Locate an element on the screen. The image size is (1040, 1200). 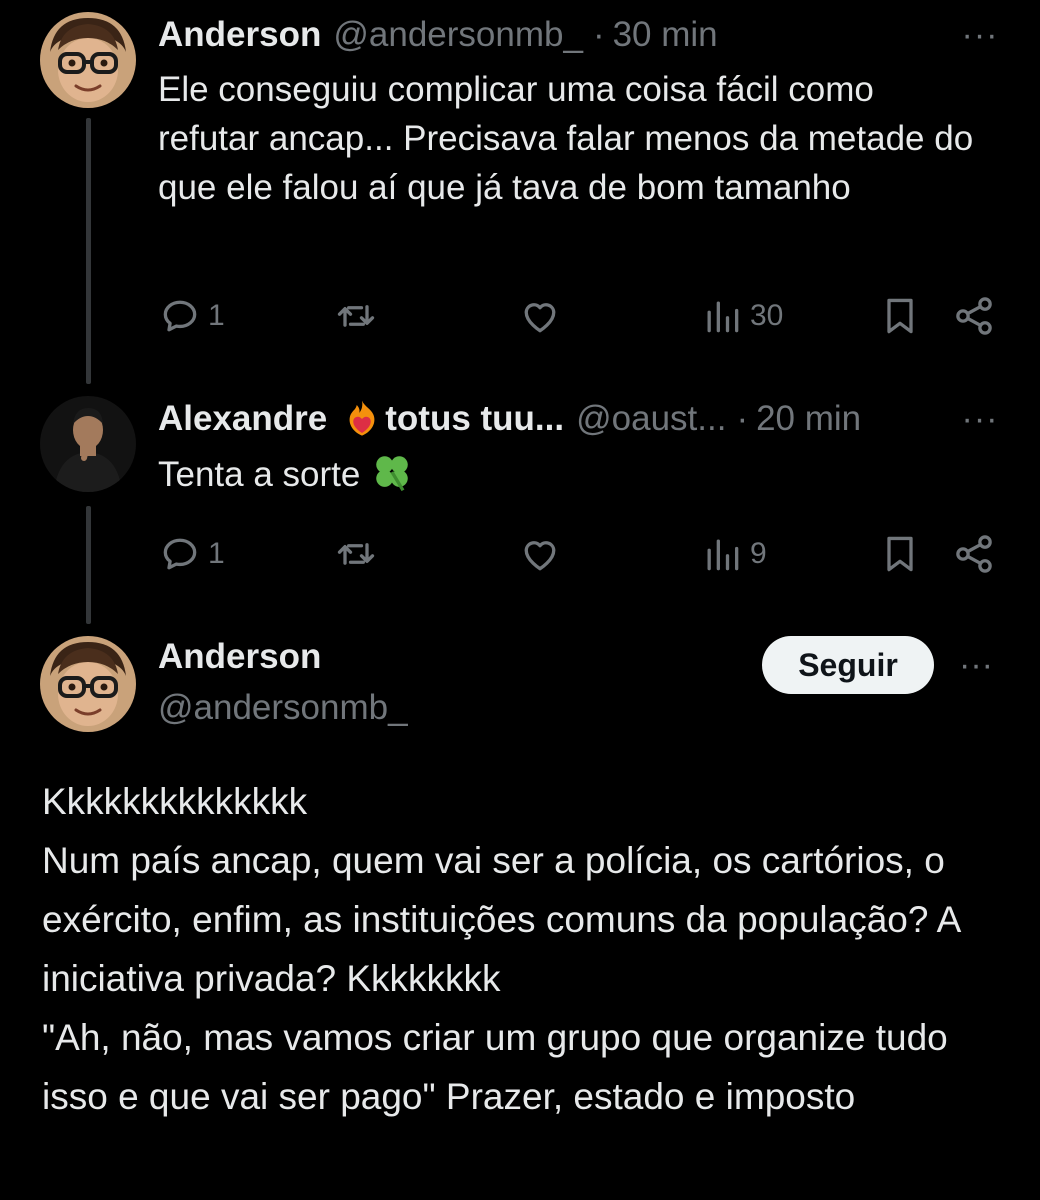
action-bar: 1 30 is located at coordinates (577, 316).